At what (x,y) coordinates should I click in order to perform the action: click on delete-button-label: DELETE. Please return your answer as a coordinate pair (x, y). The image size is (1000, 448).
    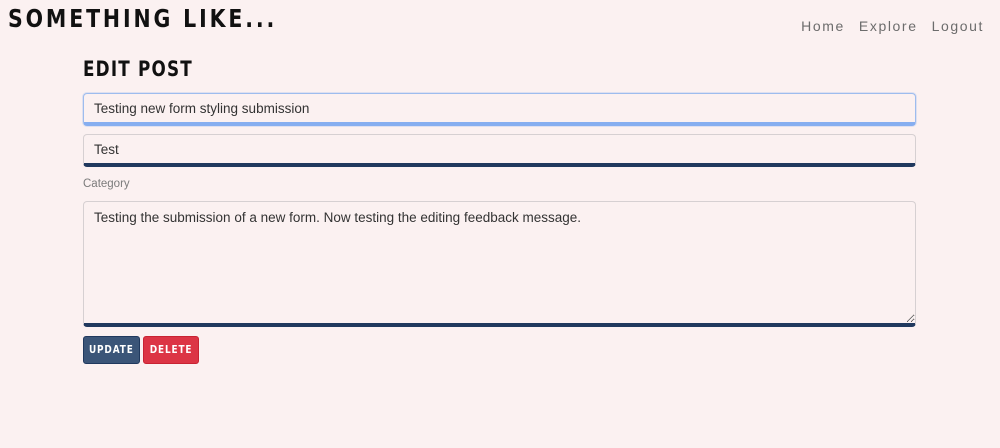
    Looking at the image, I should click on (171, 350).